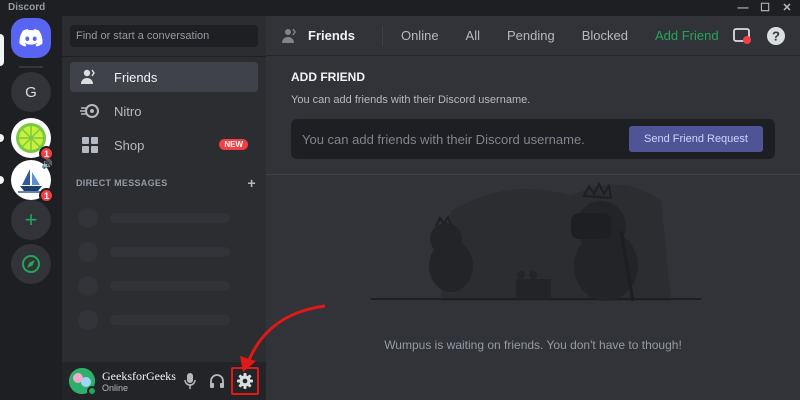  Describe the element at coordinates (90, 145) in the screenshot. I see `shop-icon` at that location.